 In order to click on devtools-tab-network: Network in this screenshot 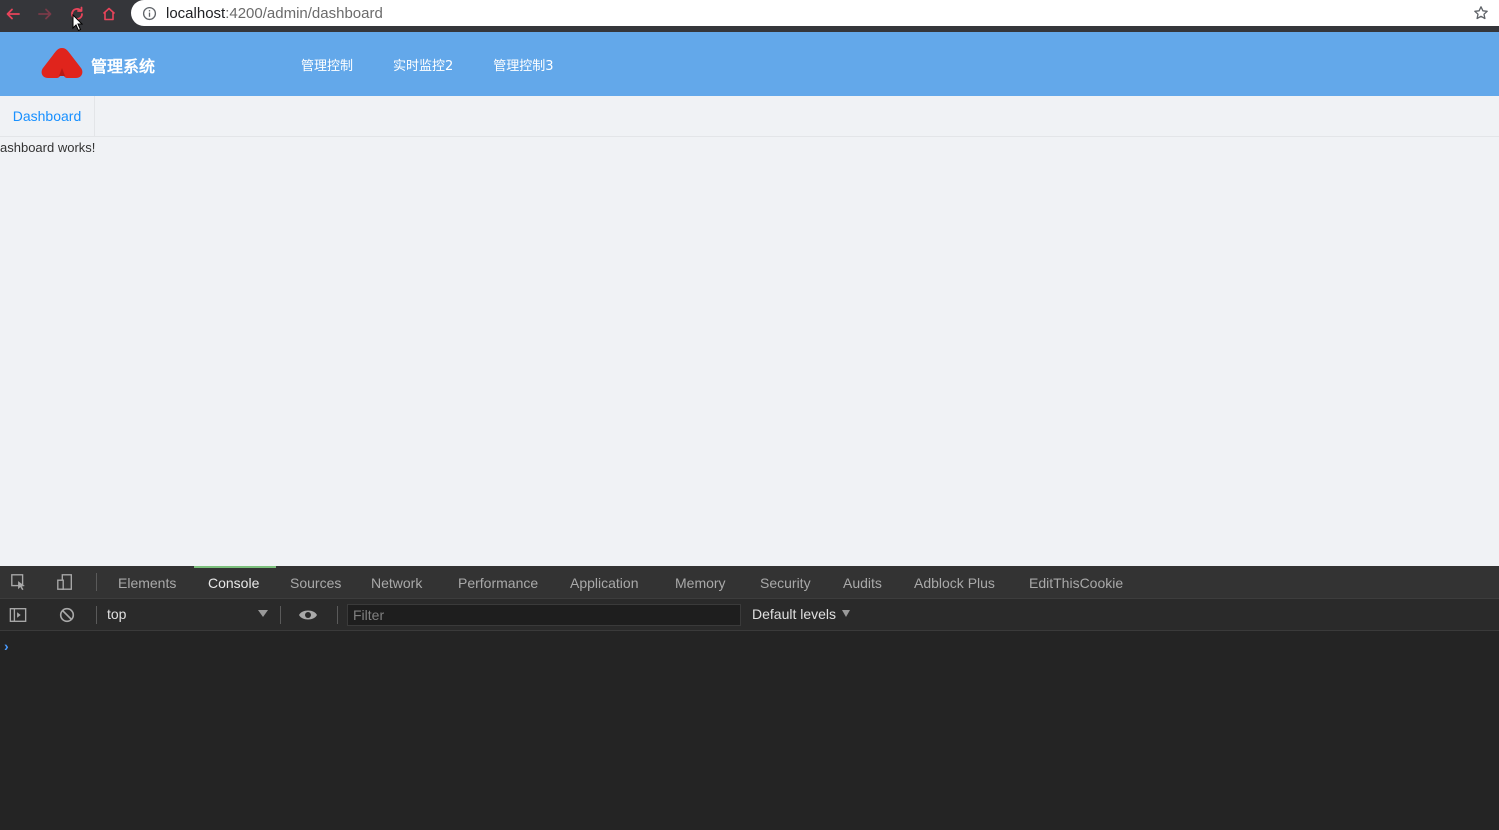, I will do `click(396, 582)`.